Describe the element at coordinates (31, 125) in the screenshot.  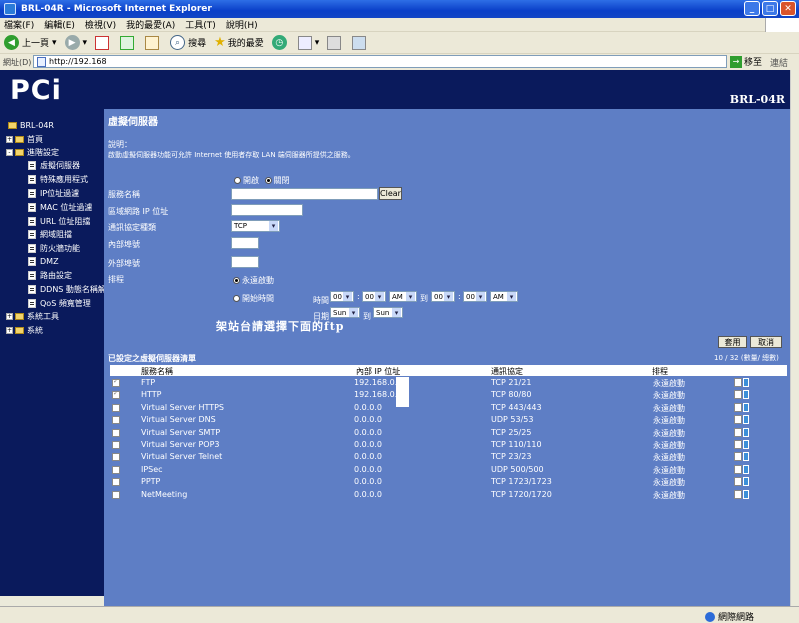
I see `tree-root: BRL-04R` at that location.